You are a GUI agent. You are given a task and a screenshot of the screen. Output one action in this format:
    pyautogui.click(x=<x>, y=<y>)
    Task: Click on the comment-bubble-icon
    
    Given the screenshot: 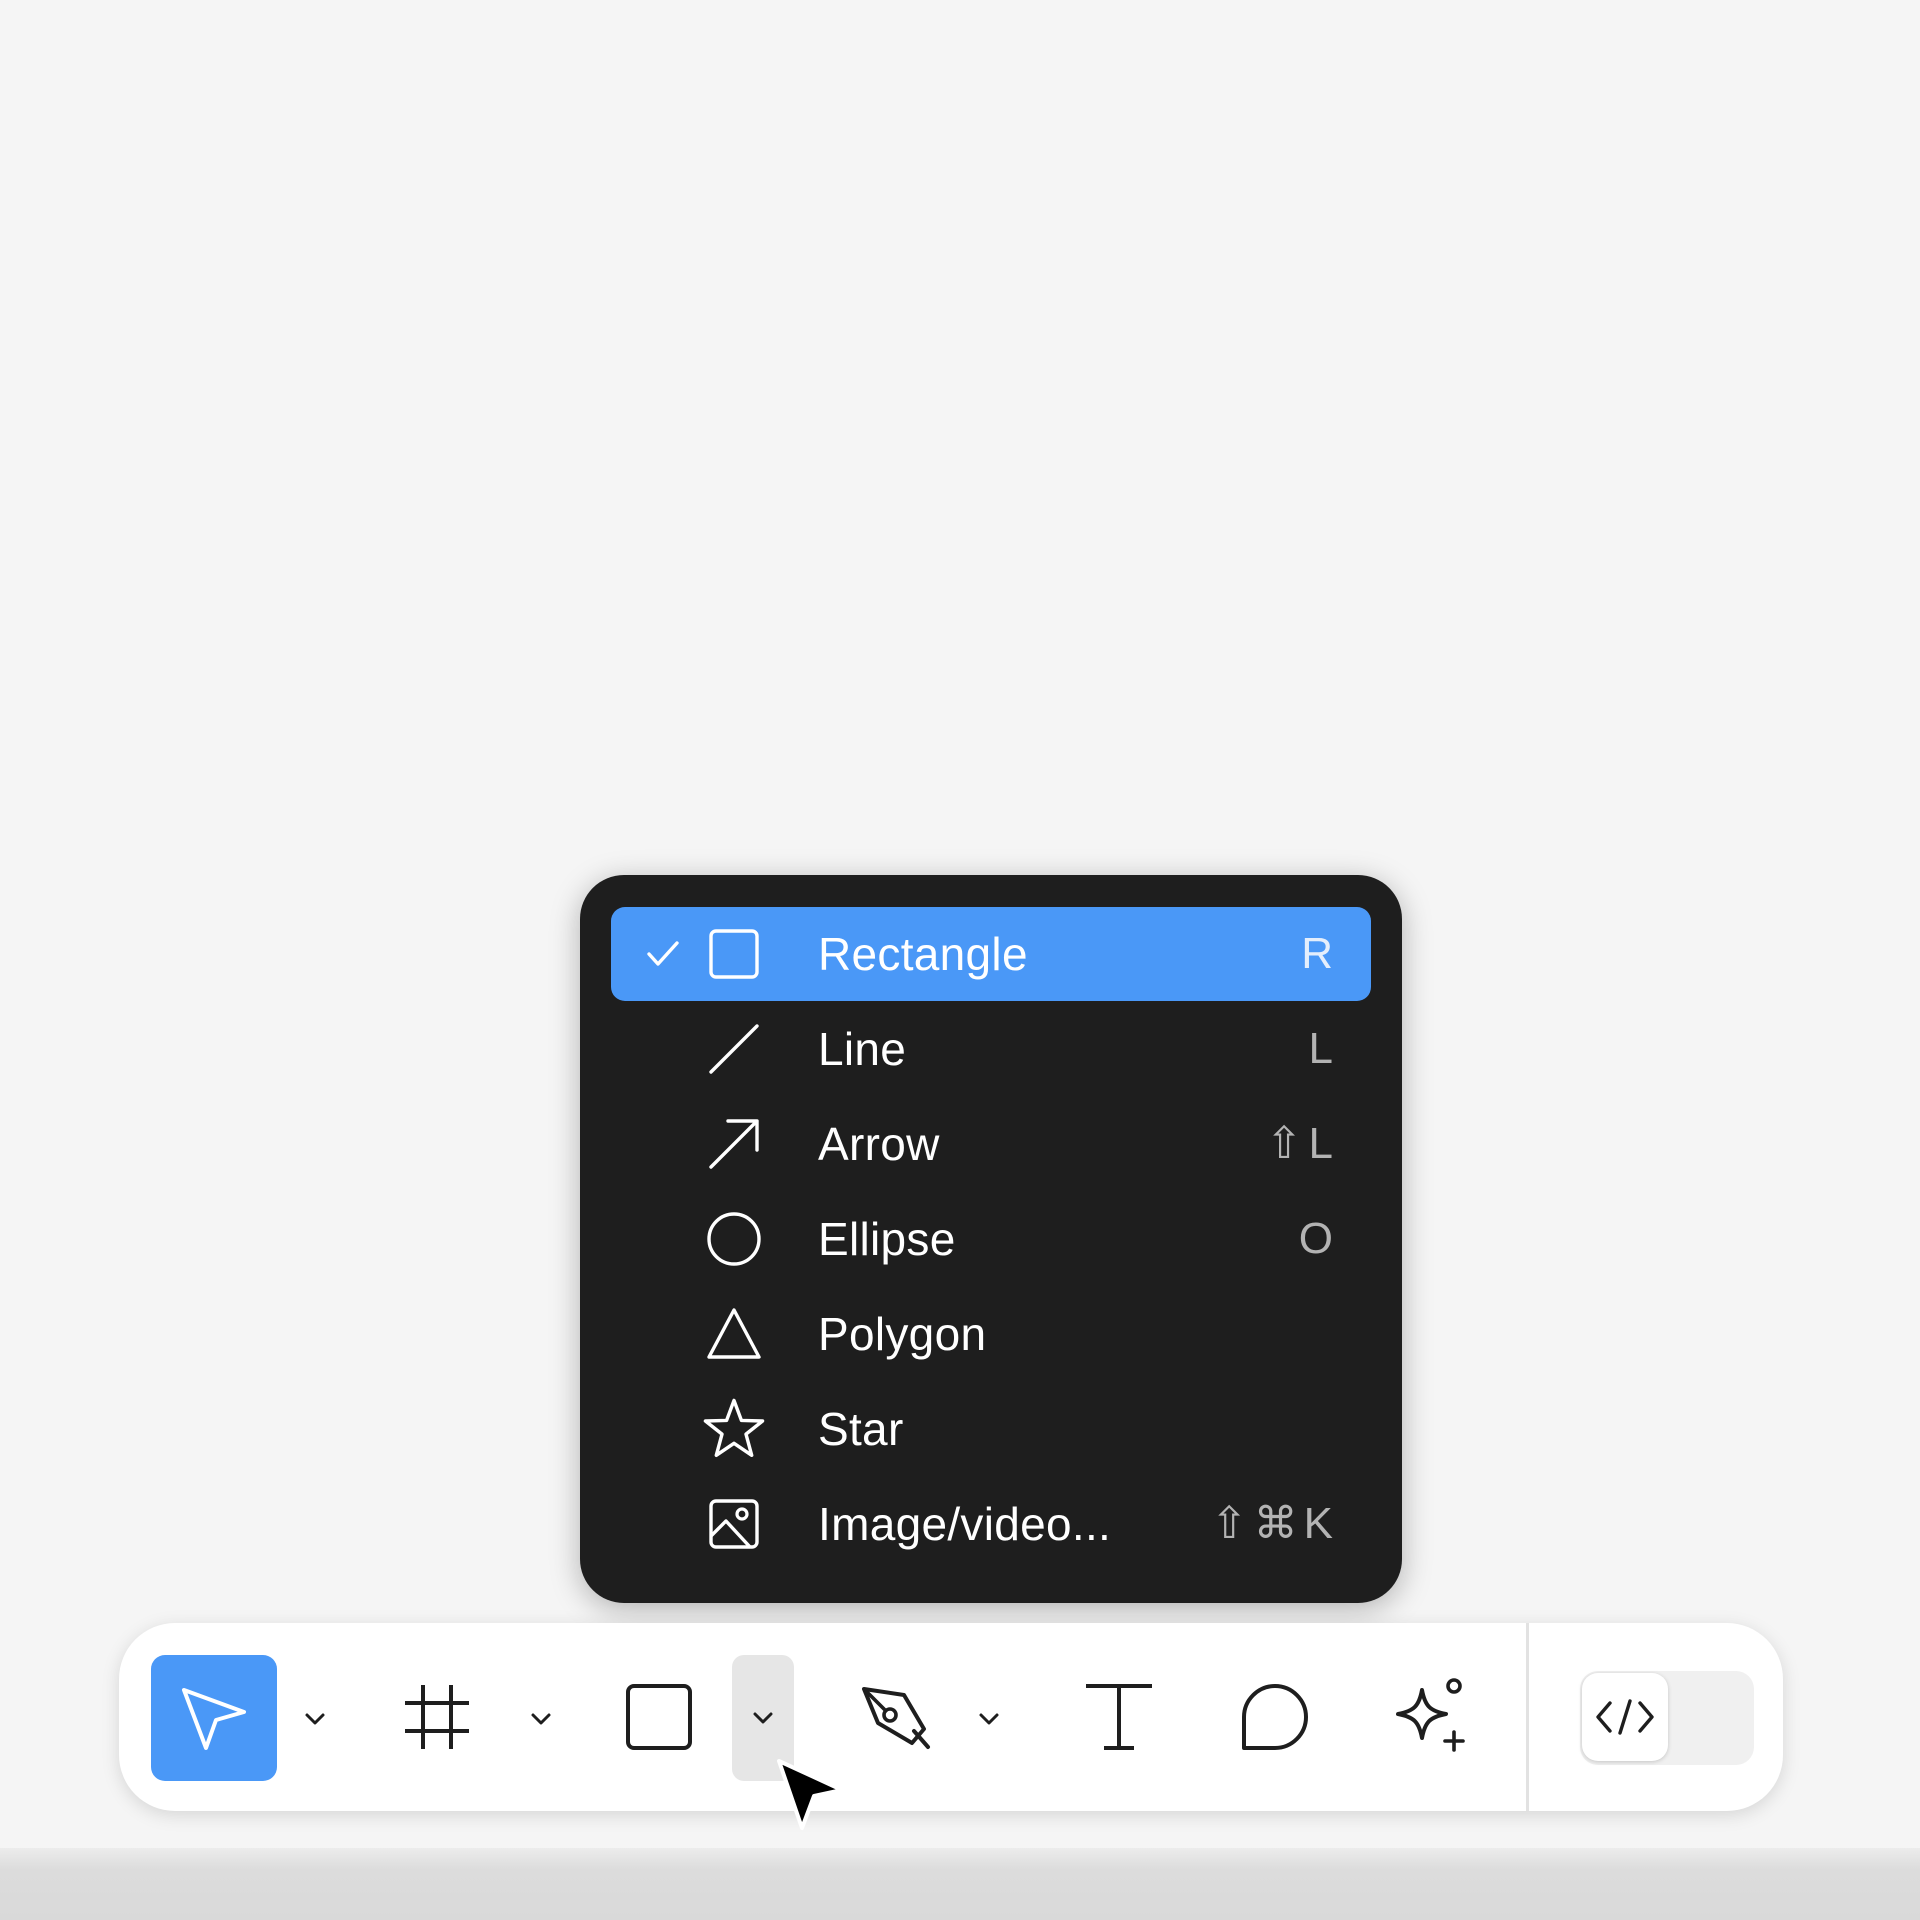 What is the action you would take?
    pyautogui.click(x=1275, y=1717)
    